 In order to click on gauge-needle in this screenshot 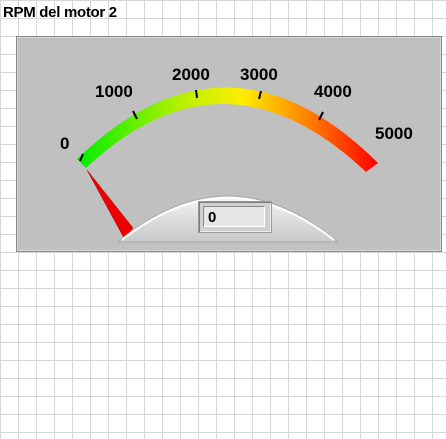, I will do `click(110, 204)`.